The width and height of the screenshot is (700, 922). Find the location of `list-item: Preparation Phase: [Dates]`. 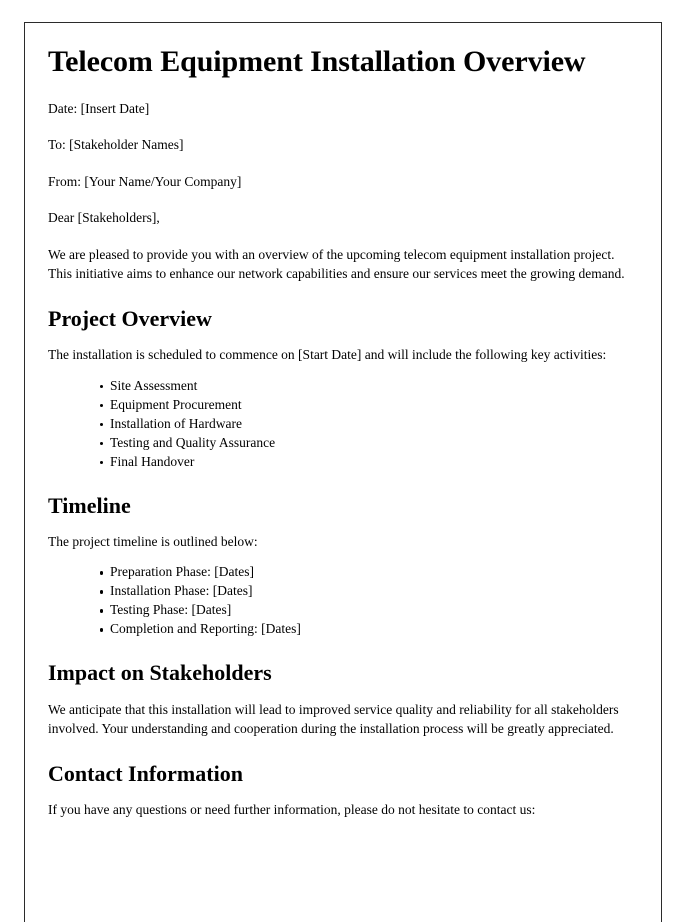

list-item: Preparation Phase: [Dates] is located at coordinates (366, 572).